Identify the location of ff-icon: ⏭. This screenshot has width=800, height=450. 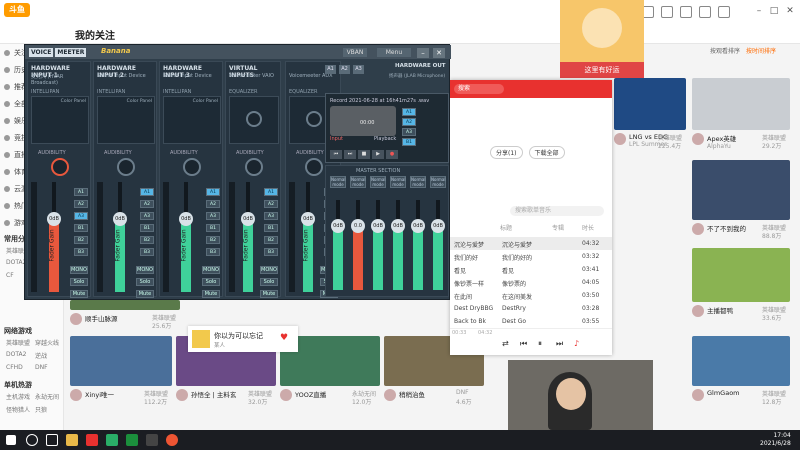
(350, 154).